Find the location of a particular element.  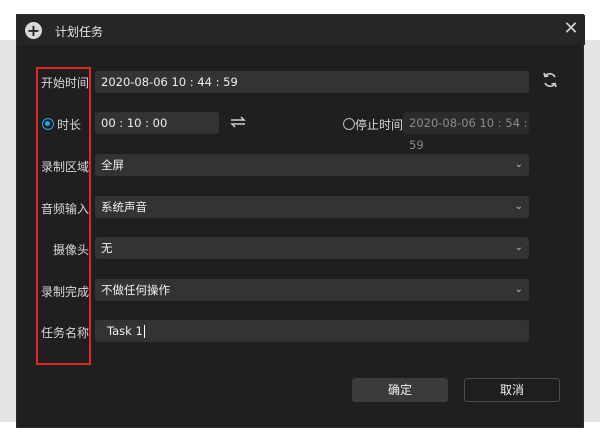

audio-input-select: 系统声音 ⌄ is located at coordinates (312, 207).